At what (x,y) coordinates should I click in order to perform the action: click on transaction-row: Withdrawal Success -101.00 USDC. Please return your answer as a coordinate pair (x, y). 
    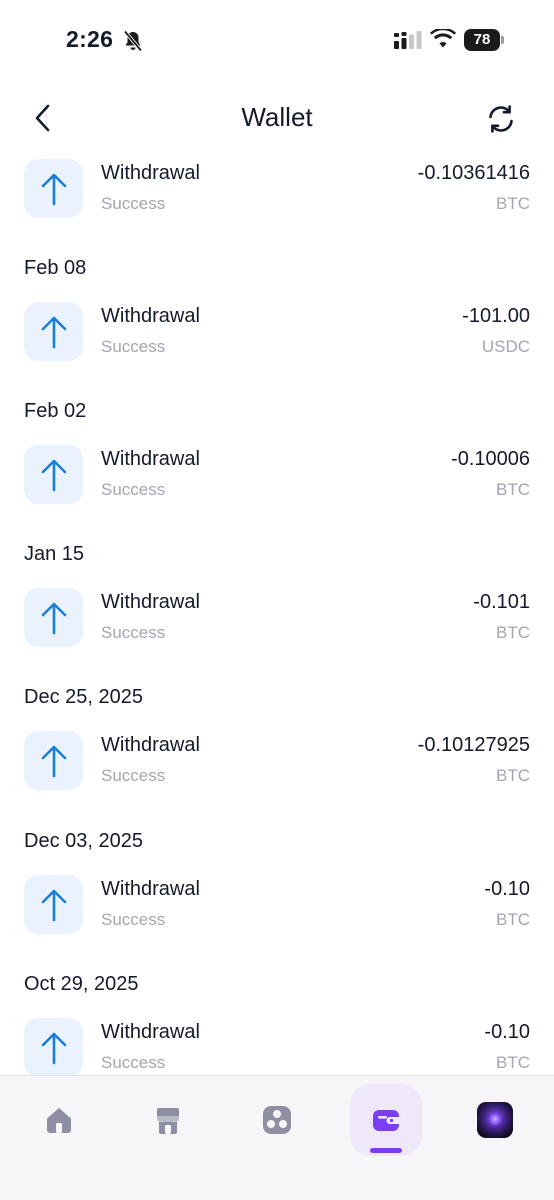
    Looking at the image, I should click on (277, 334).